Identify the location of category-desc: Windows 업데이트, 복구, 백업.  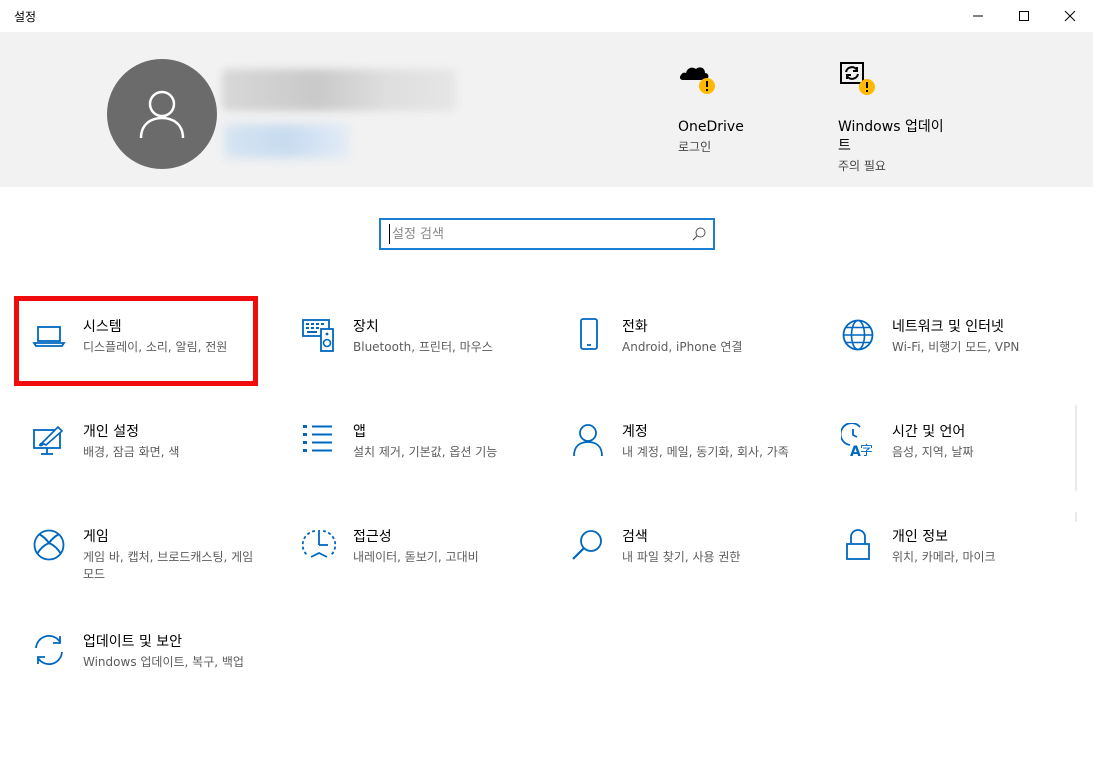
(163, 662).